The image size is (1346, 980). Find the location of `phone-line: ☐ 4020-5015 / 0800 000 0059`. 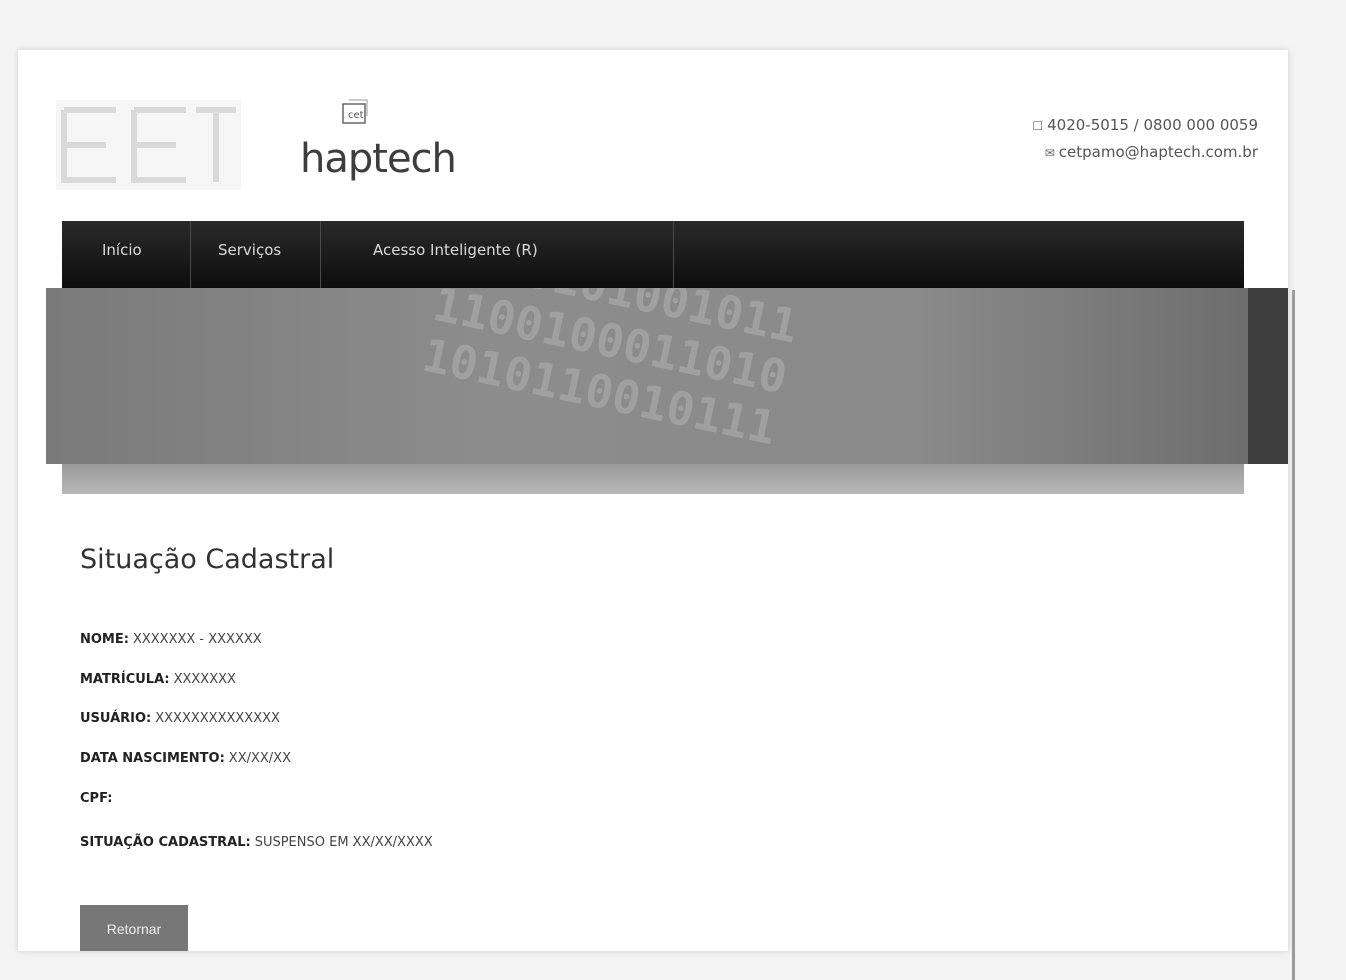

phone-line: ☐ 4020-5015 / 0800 000 0059 is located at coordinates (1144, 125).